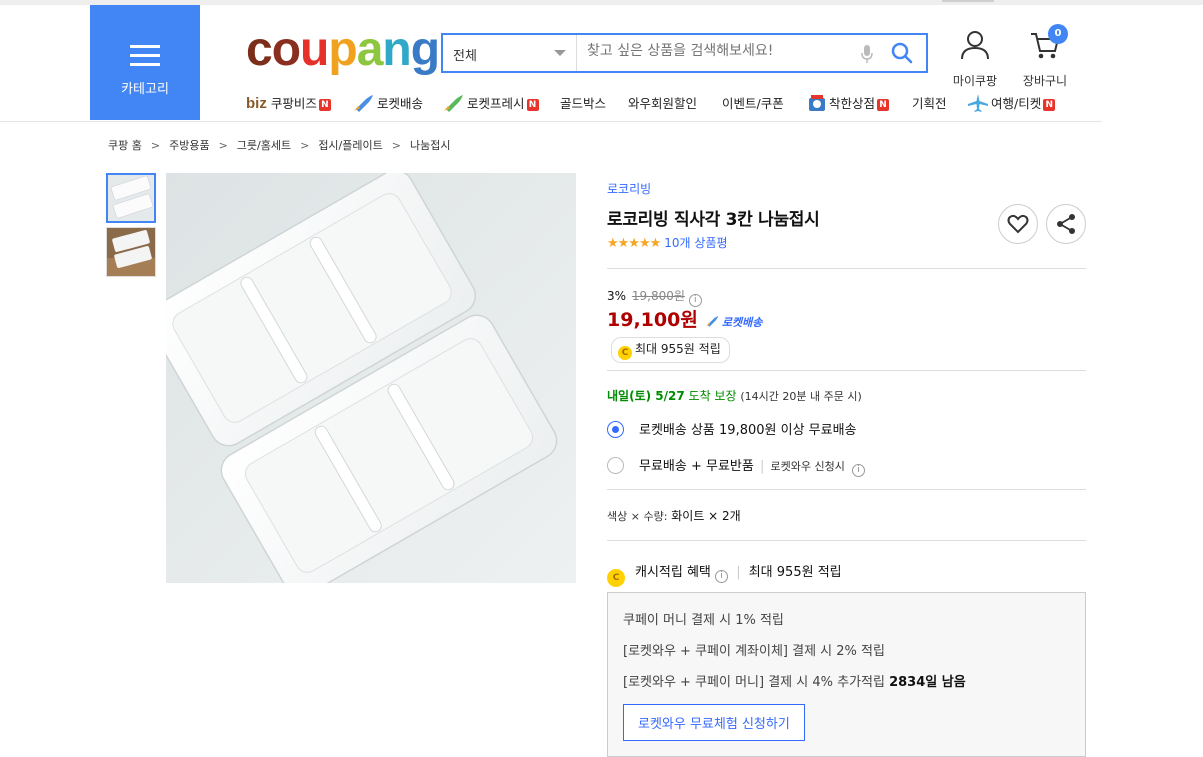 Image resolution: width=1203 pixels, height=757 pixels. I want to click on nav-item-travel: 여행/티켓 N, so click(1012, 105).